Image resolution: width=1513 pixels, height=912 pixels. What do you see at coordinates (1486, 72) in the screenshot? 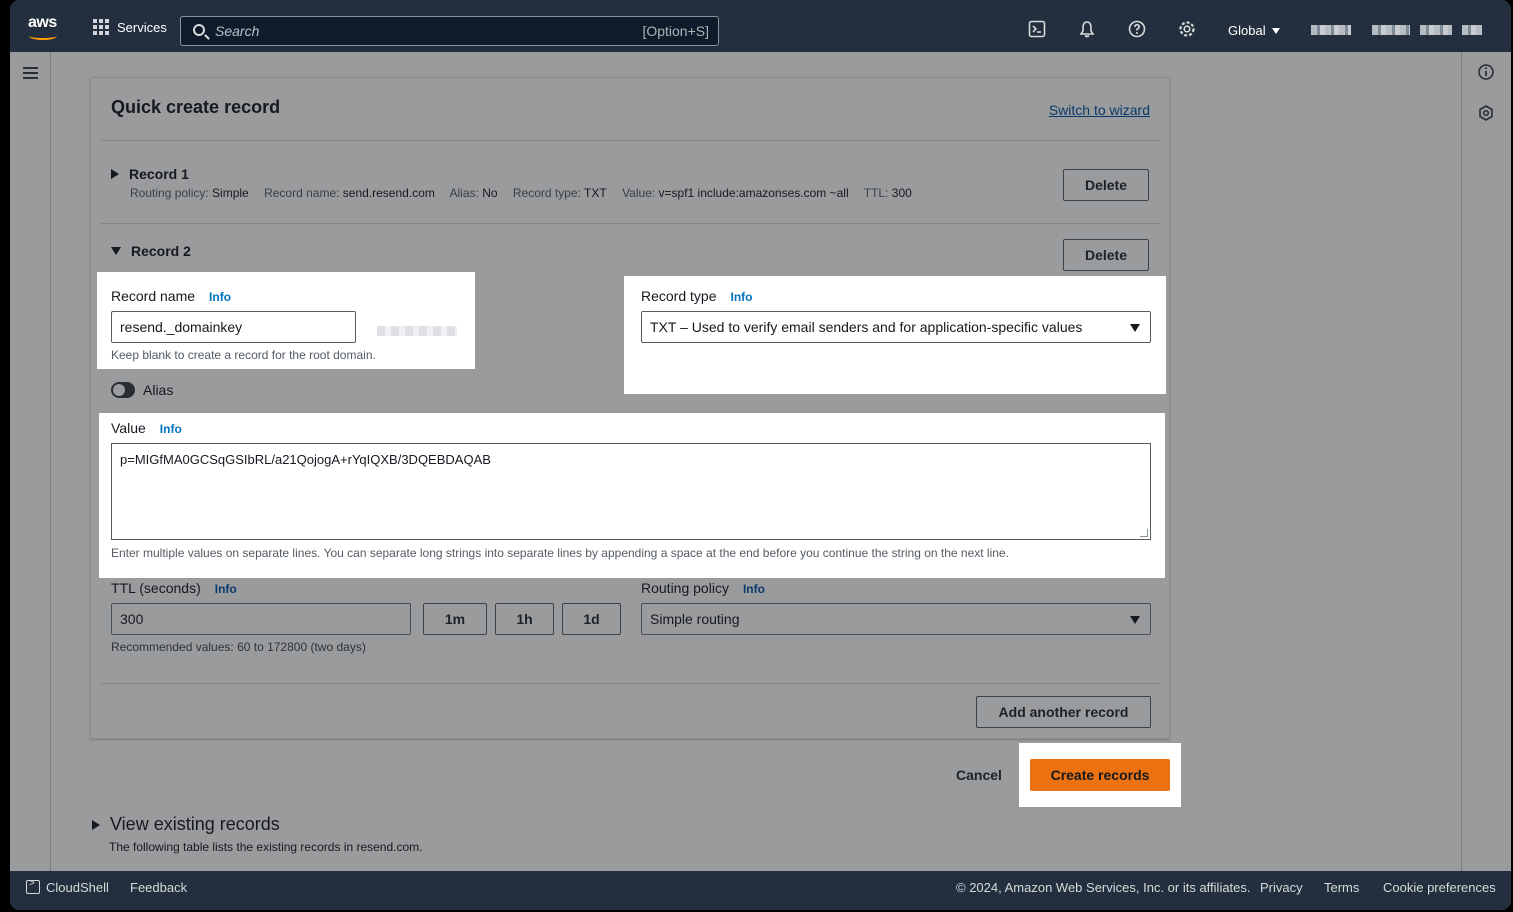
I see `info-circle-icon` at bounding box center [1486, 72].